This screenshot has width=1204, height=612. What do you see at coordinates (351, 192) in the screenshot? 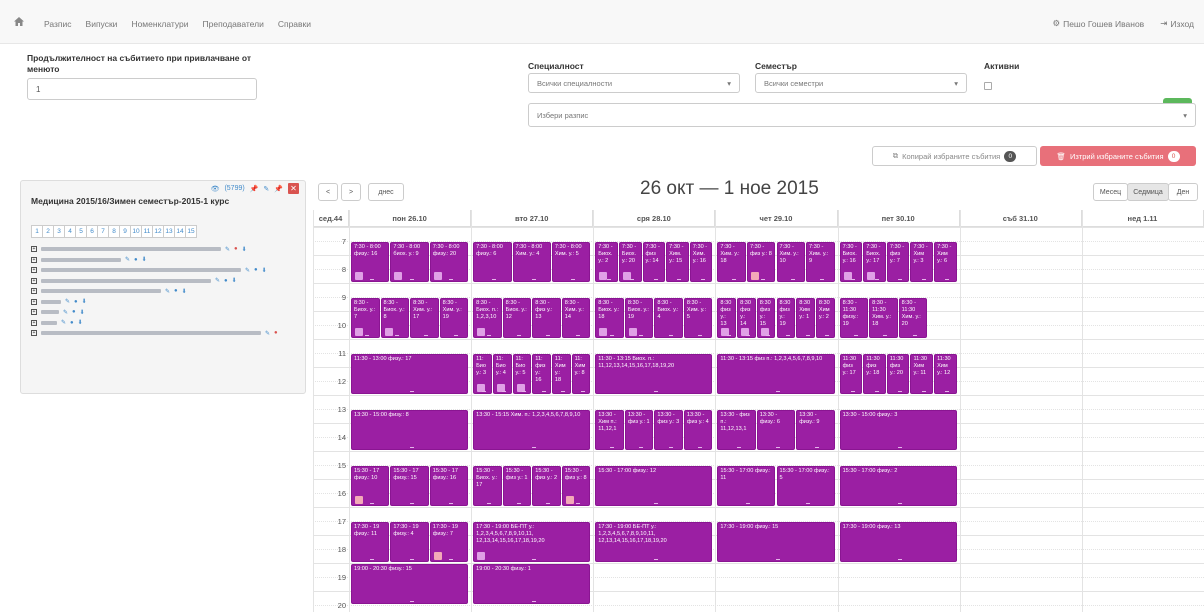
I see `next-button: >` at bounding box center [351, 192].